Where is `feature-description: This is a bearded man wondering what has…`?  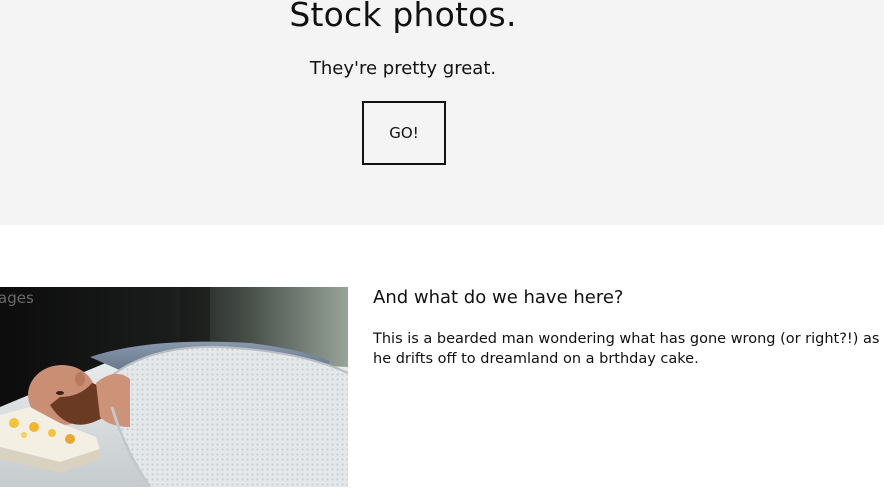
feature-description: This is a bearded man wondering what has… is located at coordinates (626, 349).